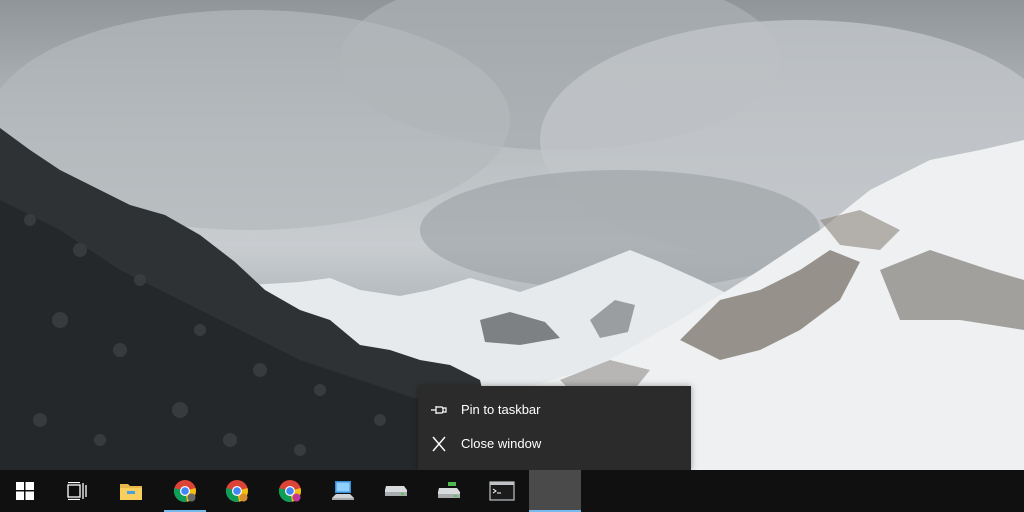  I want to click on start-button, so click(25, 491).